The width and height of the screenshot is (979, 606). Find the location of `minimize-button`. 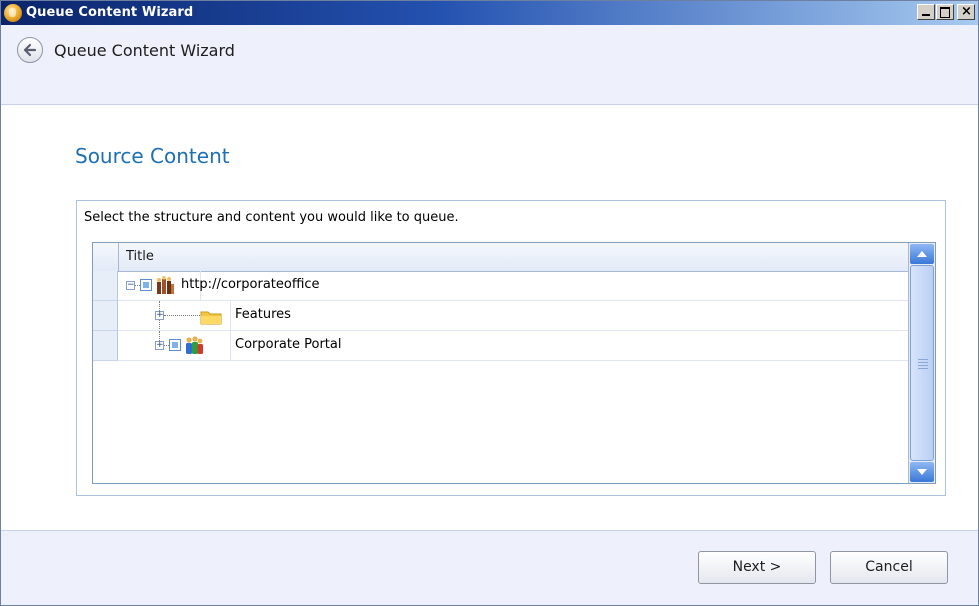

minimize-button is located at coordinates (926, 12).